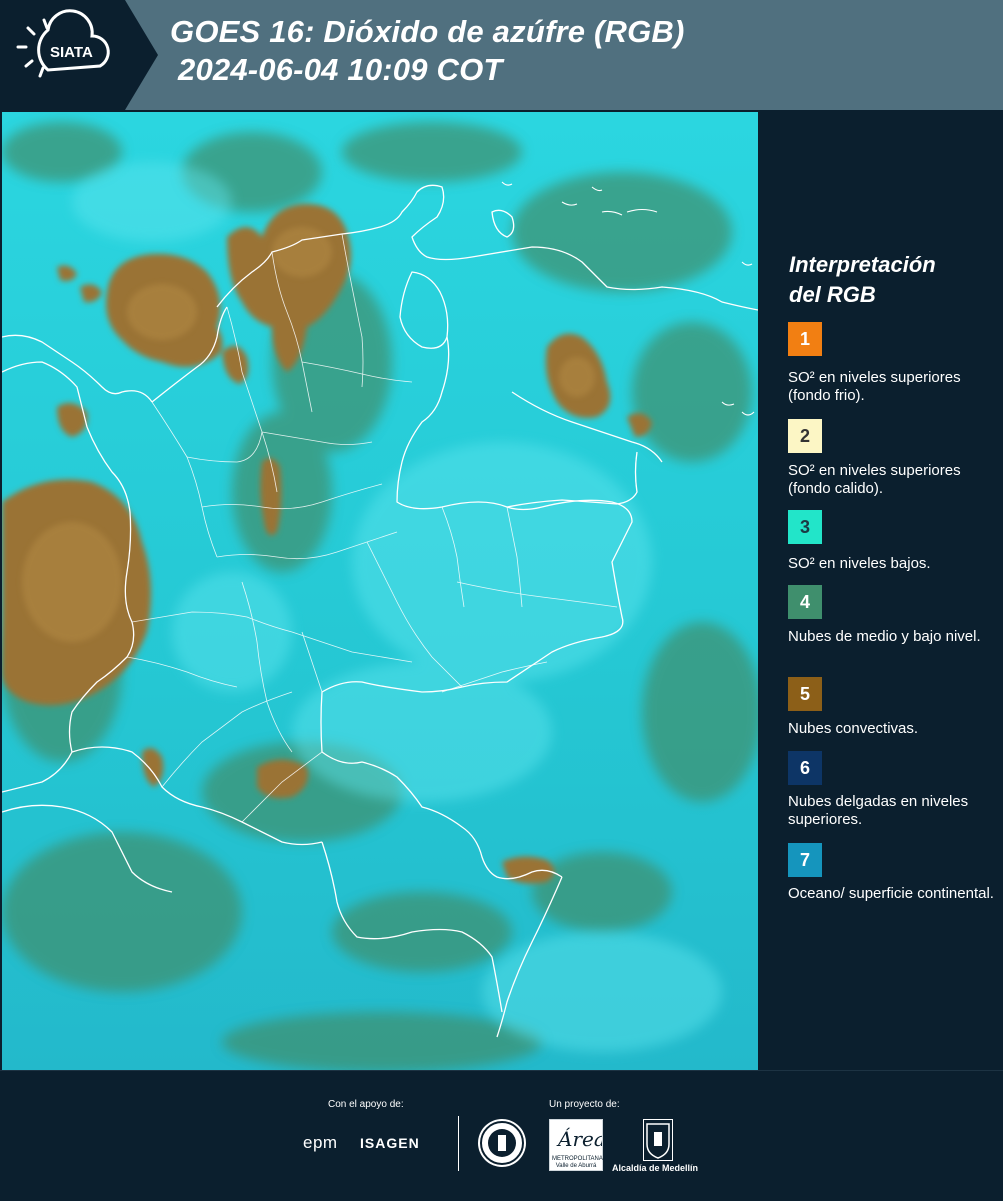  What do you see at coordinates (577, 1162) in the screenshot?
I see `area-metropolitana-text: METROPOLITANA Valle de Aburrá` at bounding box center [577, 1162].